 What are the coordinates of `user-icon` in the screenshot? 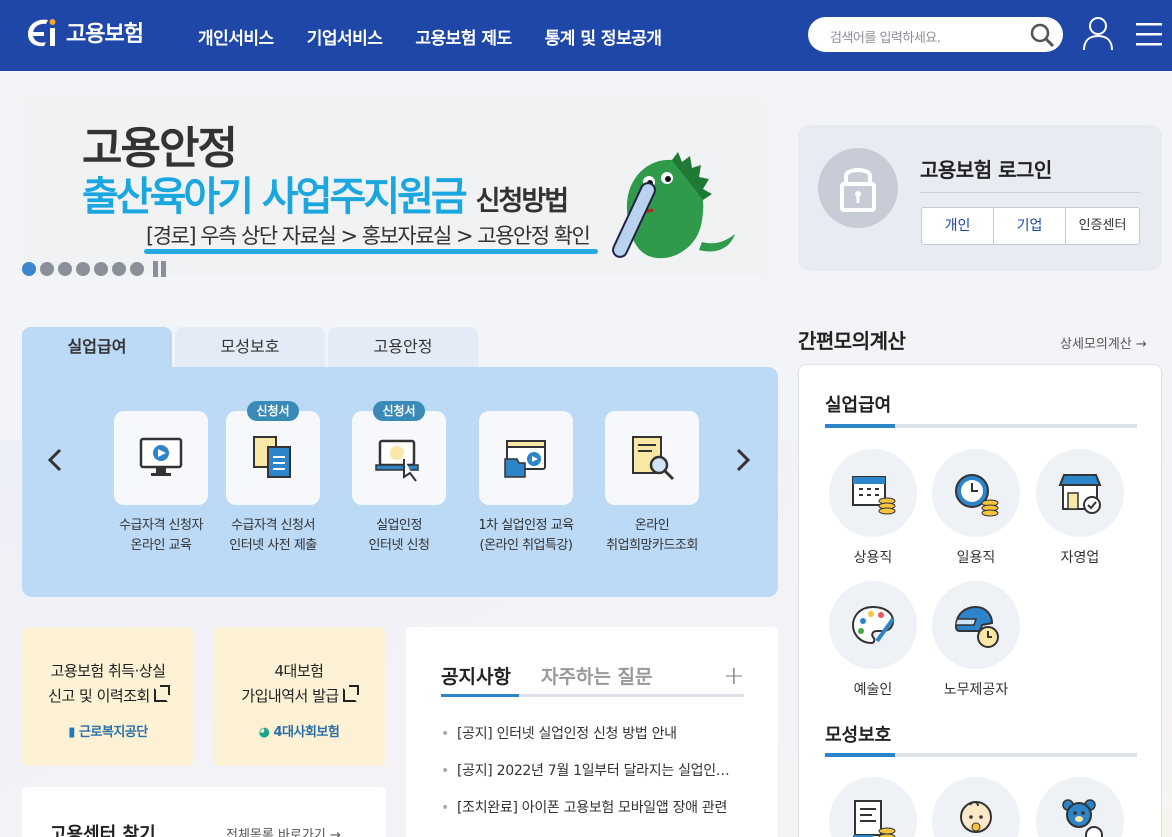 It's located at (1098, 35).